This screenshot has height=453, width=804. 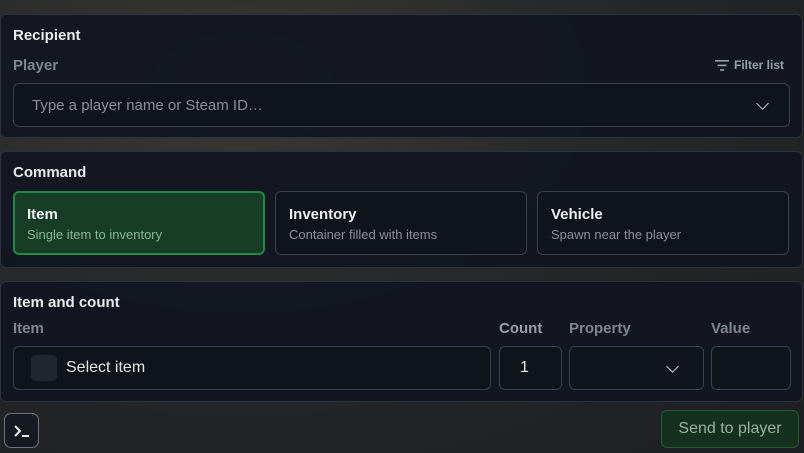 What do you see at coordinates (616, 234) in the screenshot?
I see `command-option-desc: Spawn near the player` at bounding box center [616, 234].